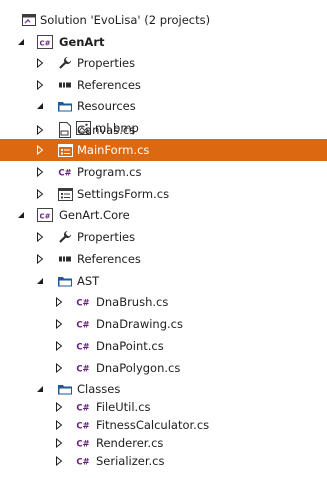 Image resolution: width=327 pixels, height=478 pixels. What do you see at coordinates (139, 324) in the screenshot?
I see `tree-node-label: DnaDrawing.cs` at bounding box center [139, 324].